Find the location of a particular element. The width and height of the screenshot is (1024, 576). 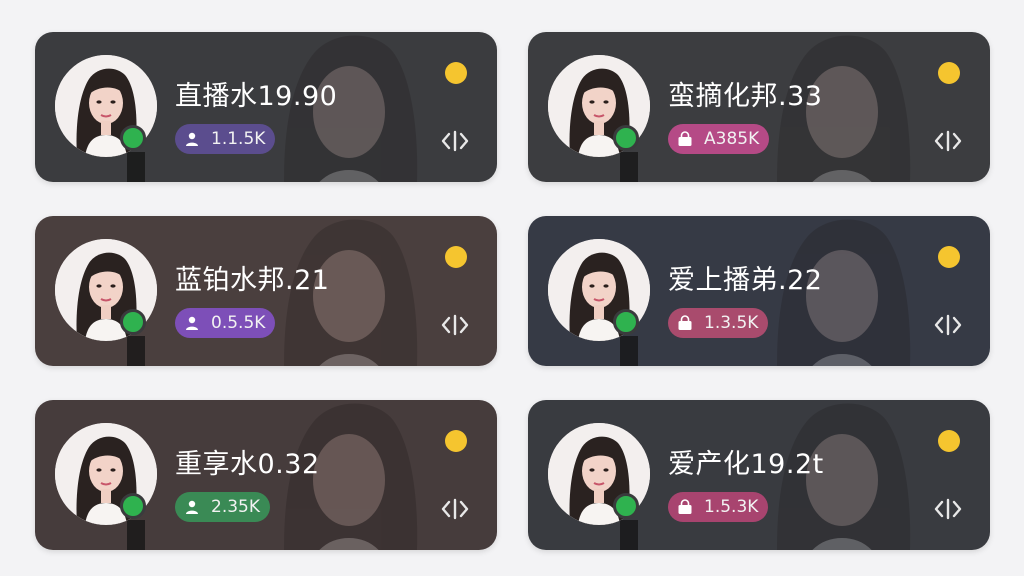

viewer-badge: 1.1.5K is located at coordinates (225, 139).